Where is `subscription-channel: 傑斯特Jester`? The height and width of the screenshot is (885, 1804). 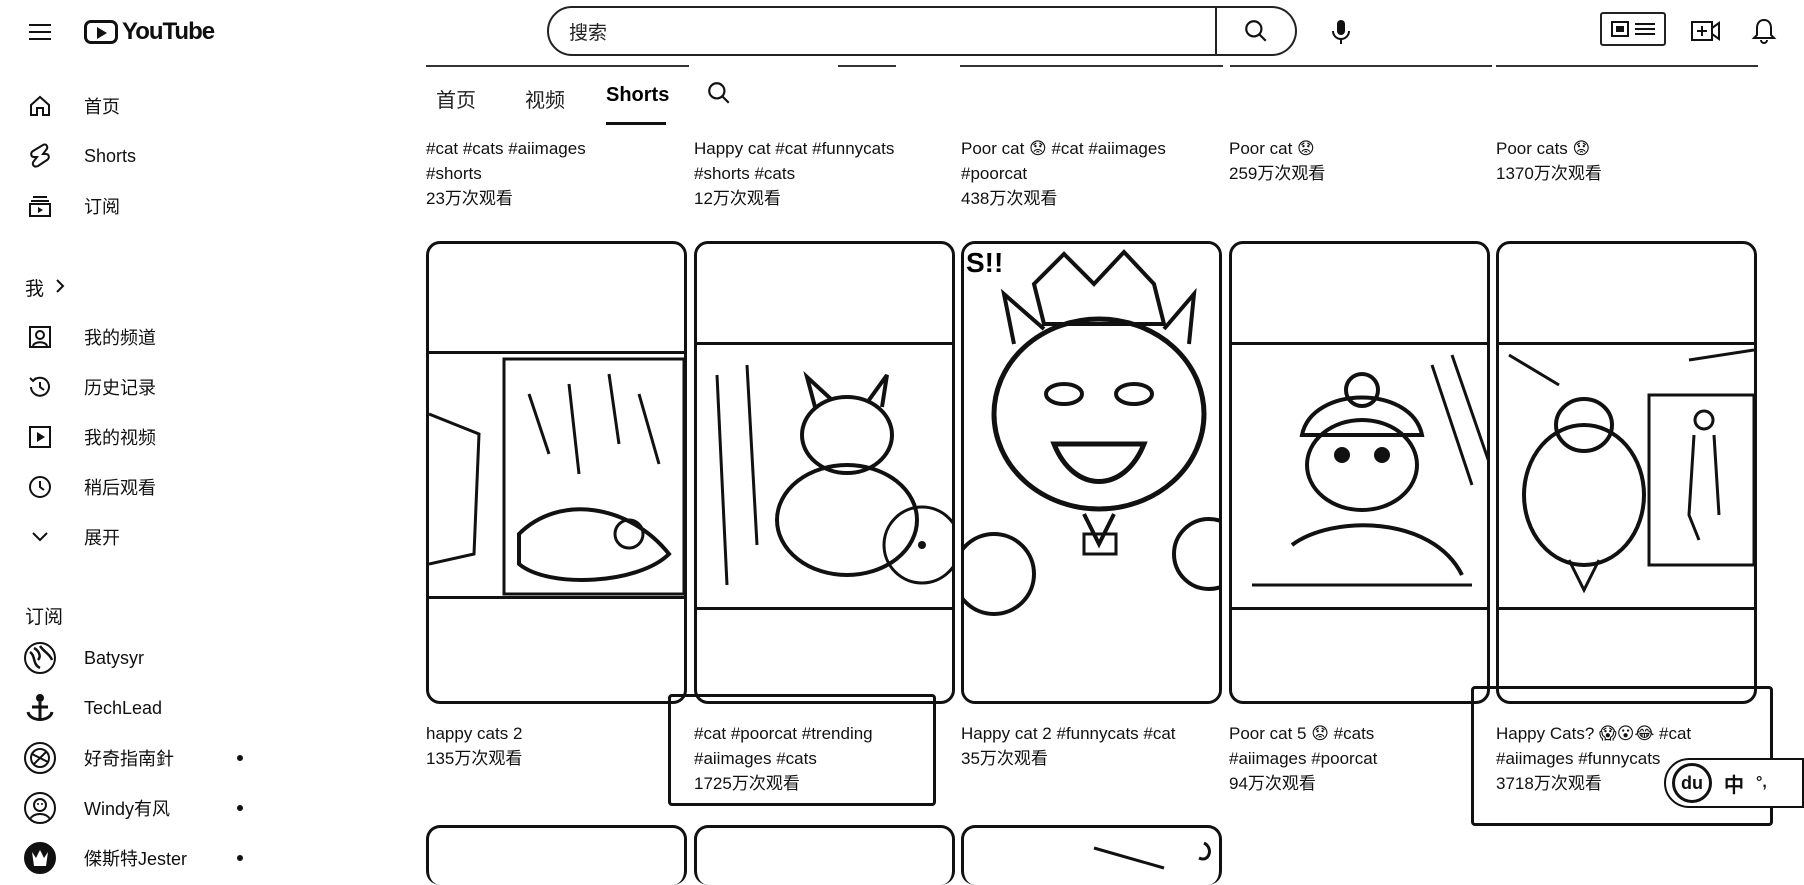 subscription-channel: 傑斯特Jester is located at coordinates (150, 858).